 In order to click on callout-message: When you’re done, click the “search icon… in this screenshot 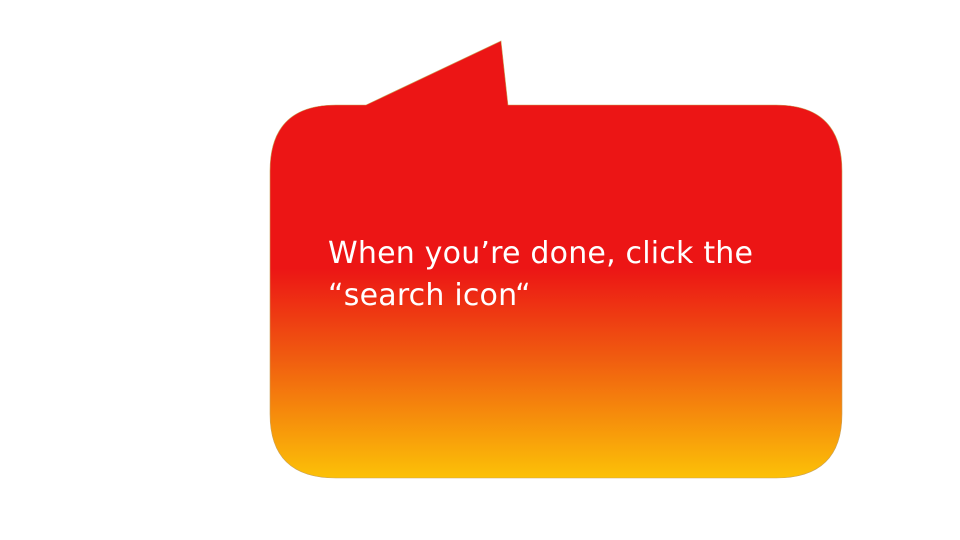, I will do `click(568, 275)`.